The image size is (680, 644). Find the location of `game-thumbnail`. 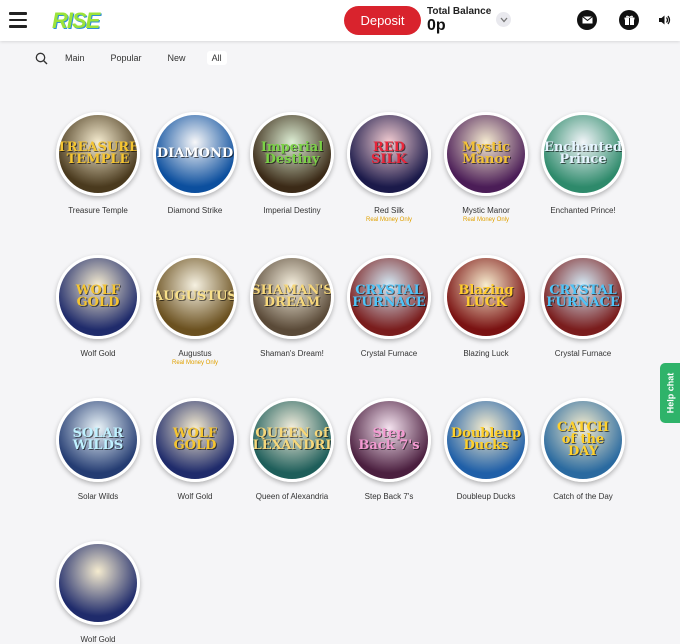

game-thumbnail is located at coordinates (98, 583).